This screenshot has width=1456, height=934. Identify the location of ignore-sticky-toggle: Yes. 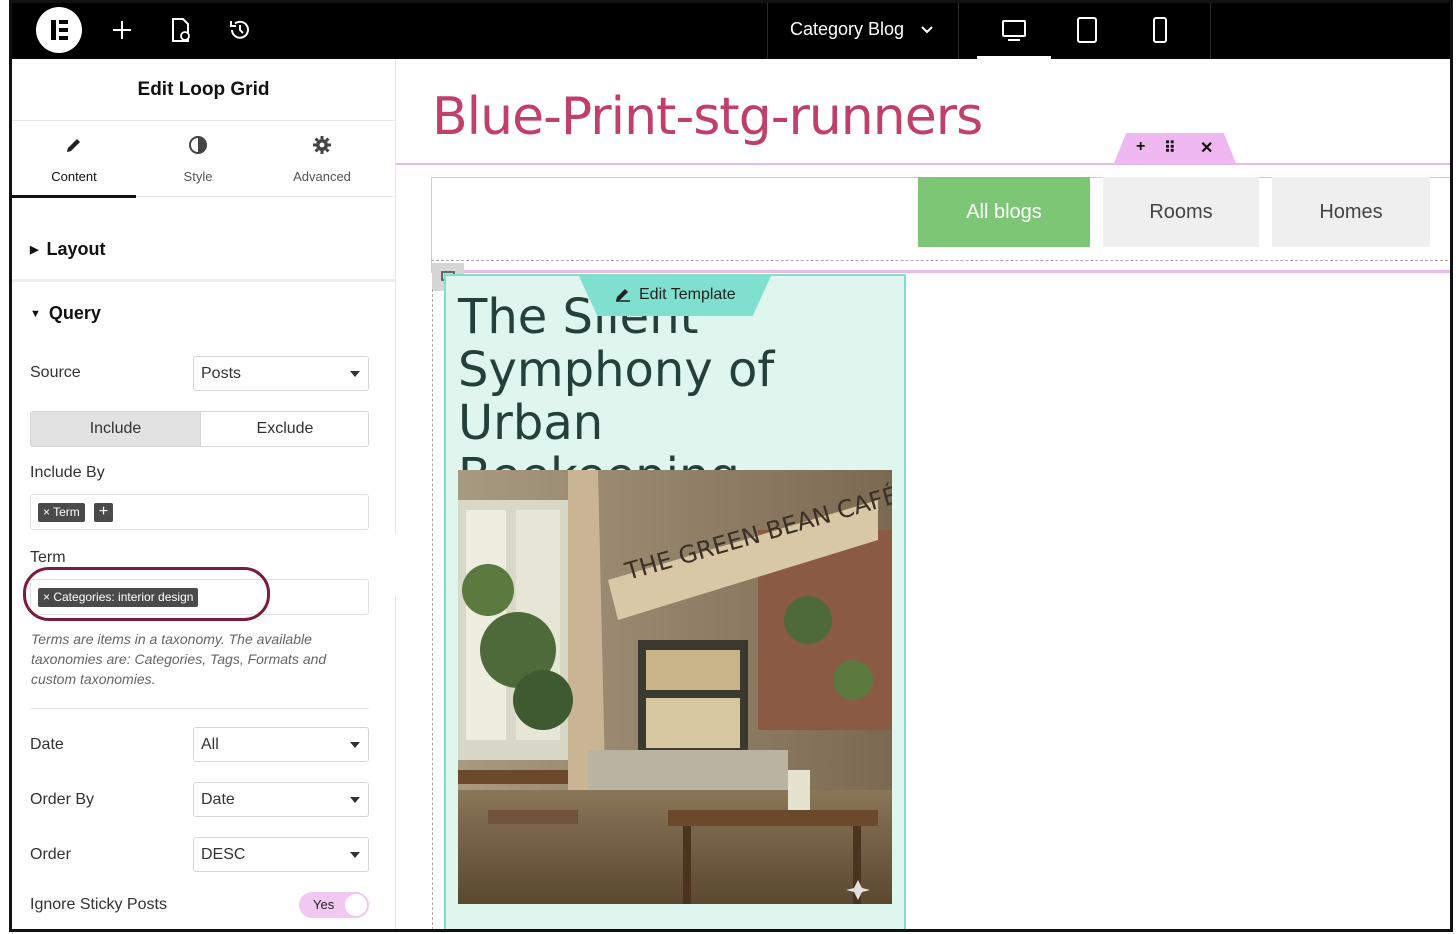
(334, 905).